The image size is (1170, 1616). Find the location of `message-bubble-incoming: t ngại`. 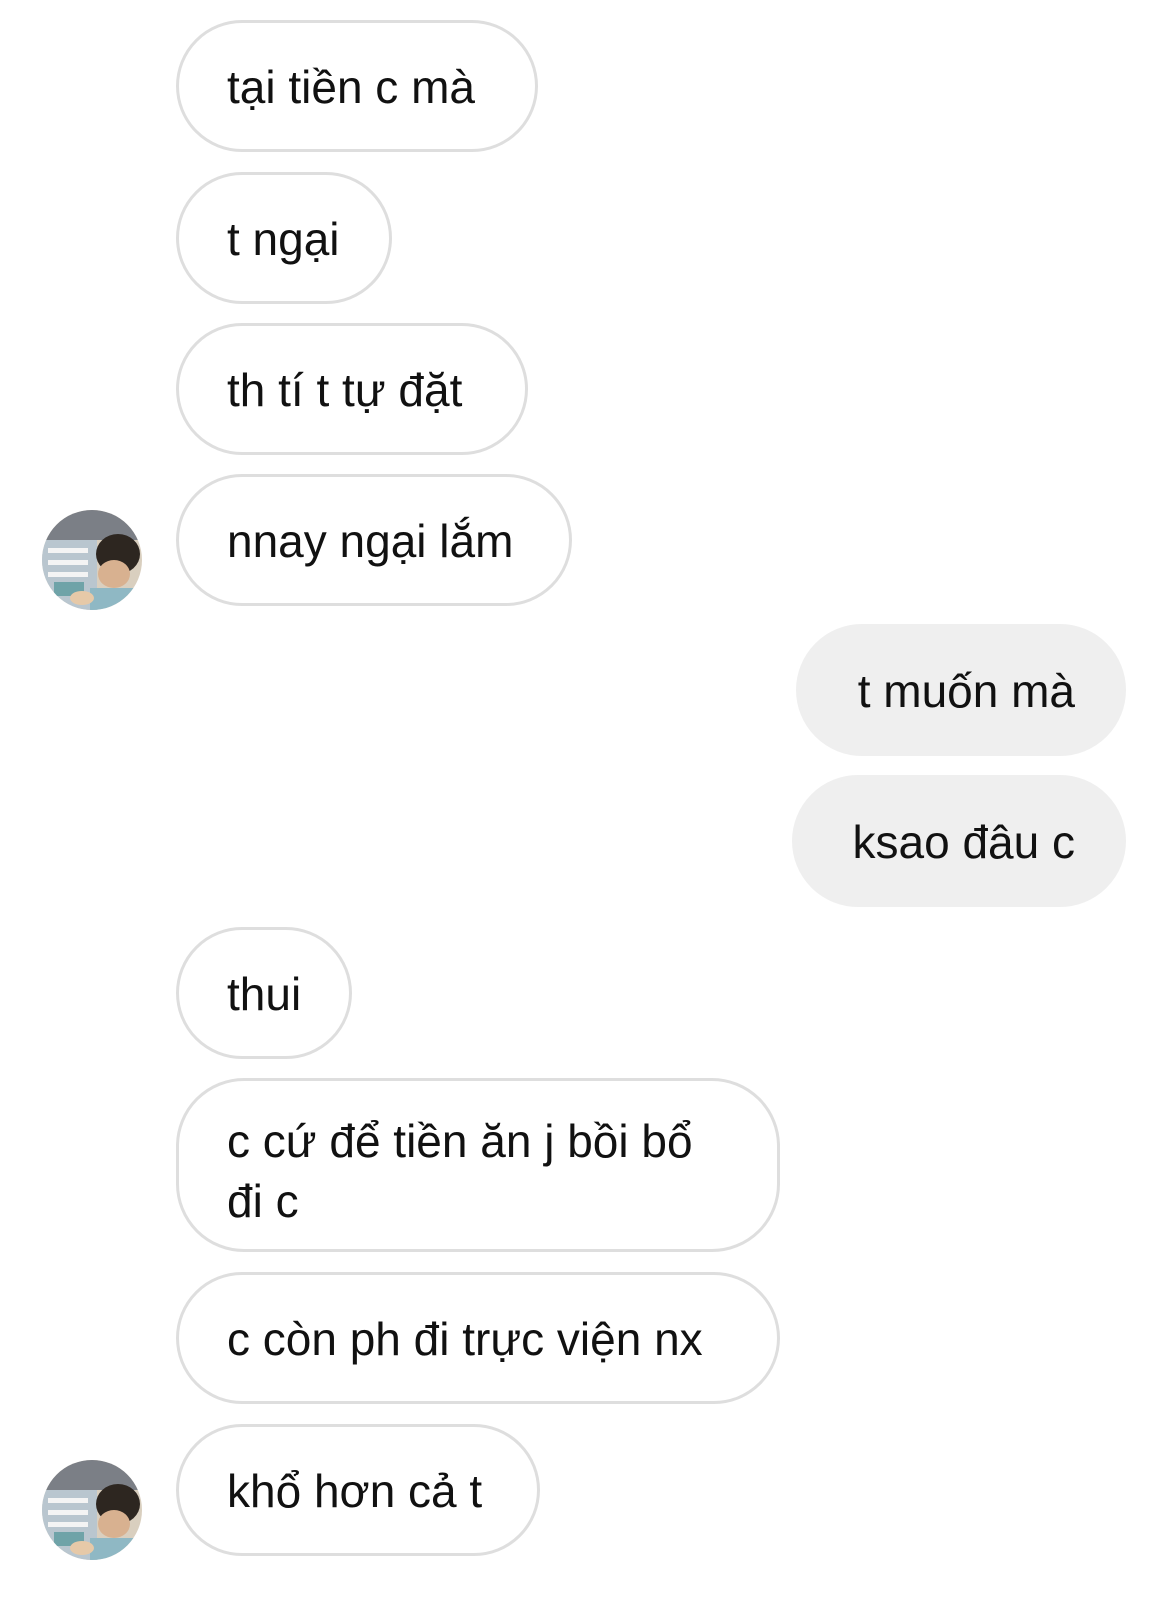

message-bubble-incoming: t ngại is located at coordinates (284, 238).